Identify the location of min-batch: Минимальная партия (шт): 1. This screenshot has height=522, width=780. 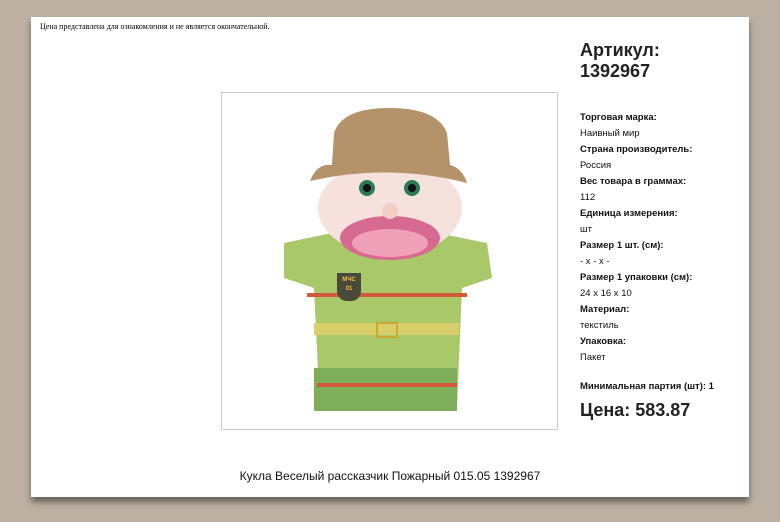
(647, 386).